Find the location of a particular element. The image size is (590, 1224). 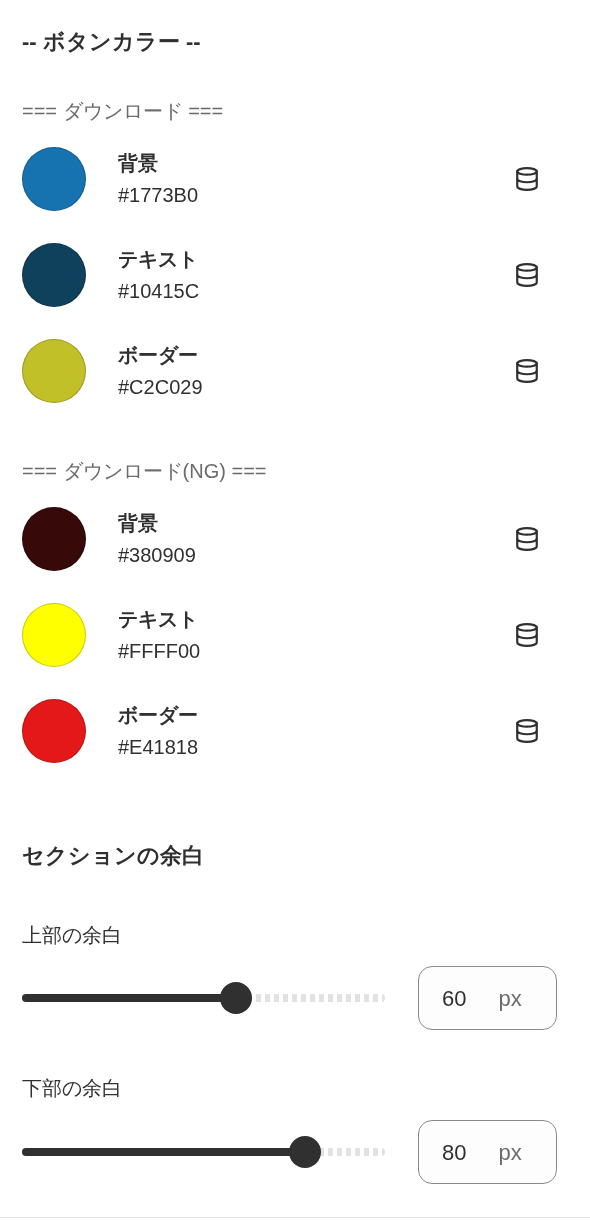

number-field: 60 px is located at coordinates (487, 998).